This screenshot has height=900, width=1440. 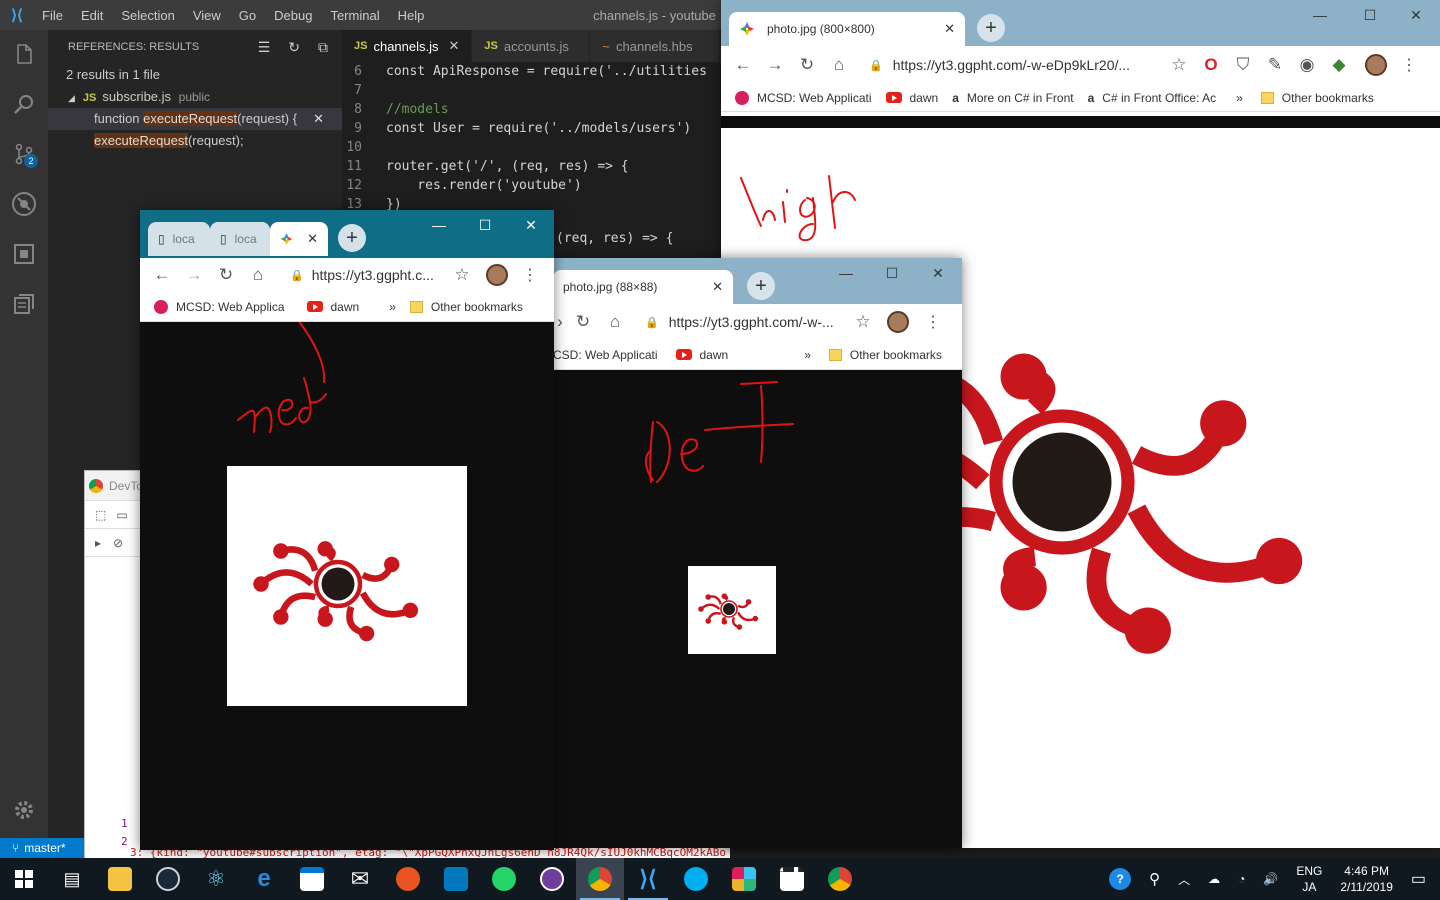 I want to click on file-explorer-icon, so click(x=120, y=879).